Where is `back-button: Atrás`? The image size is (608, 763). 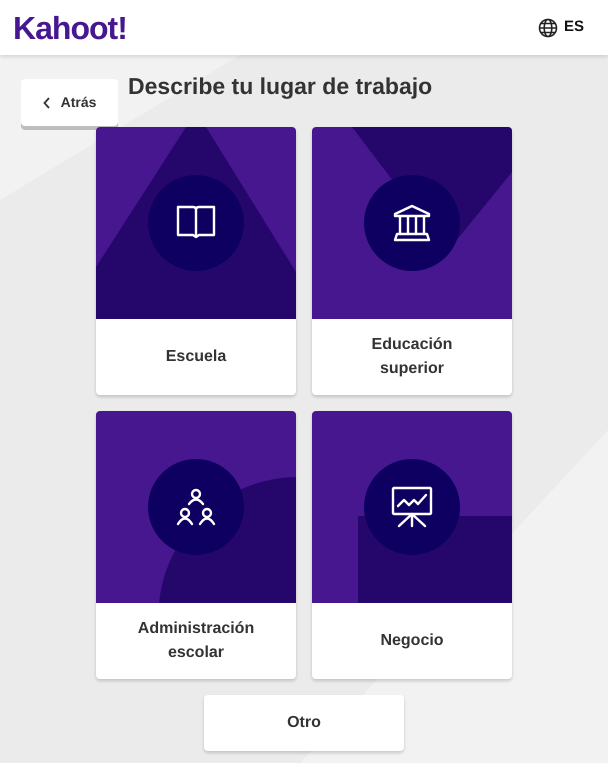 back-button: Atrás is located at coordinates (69, 102).